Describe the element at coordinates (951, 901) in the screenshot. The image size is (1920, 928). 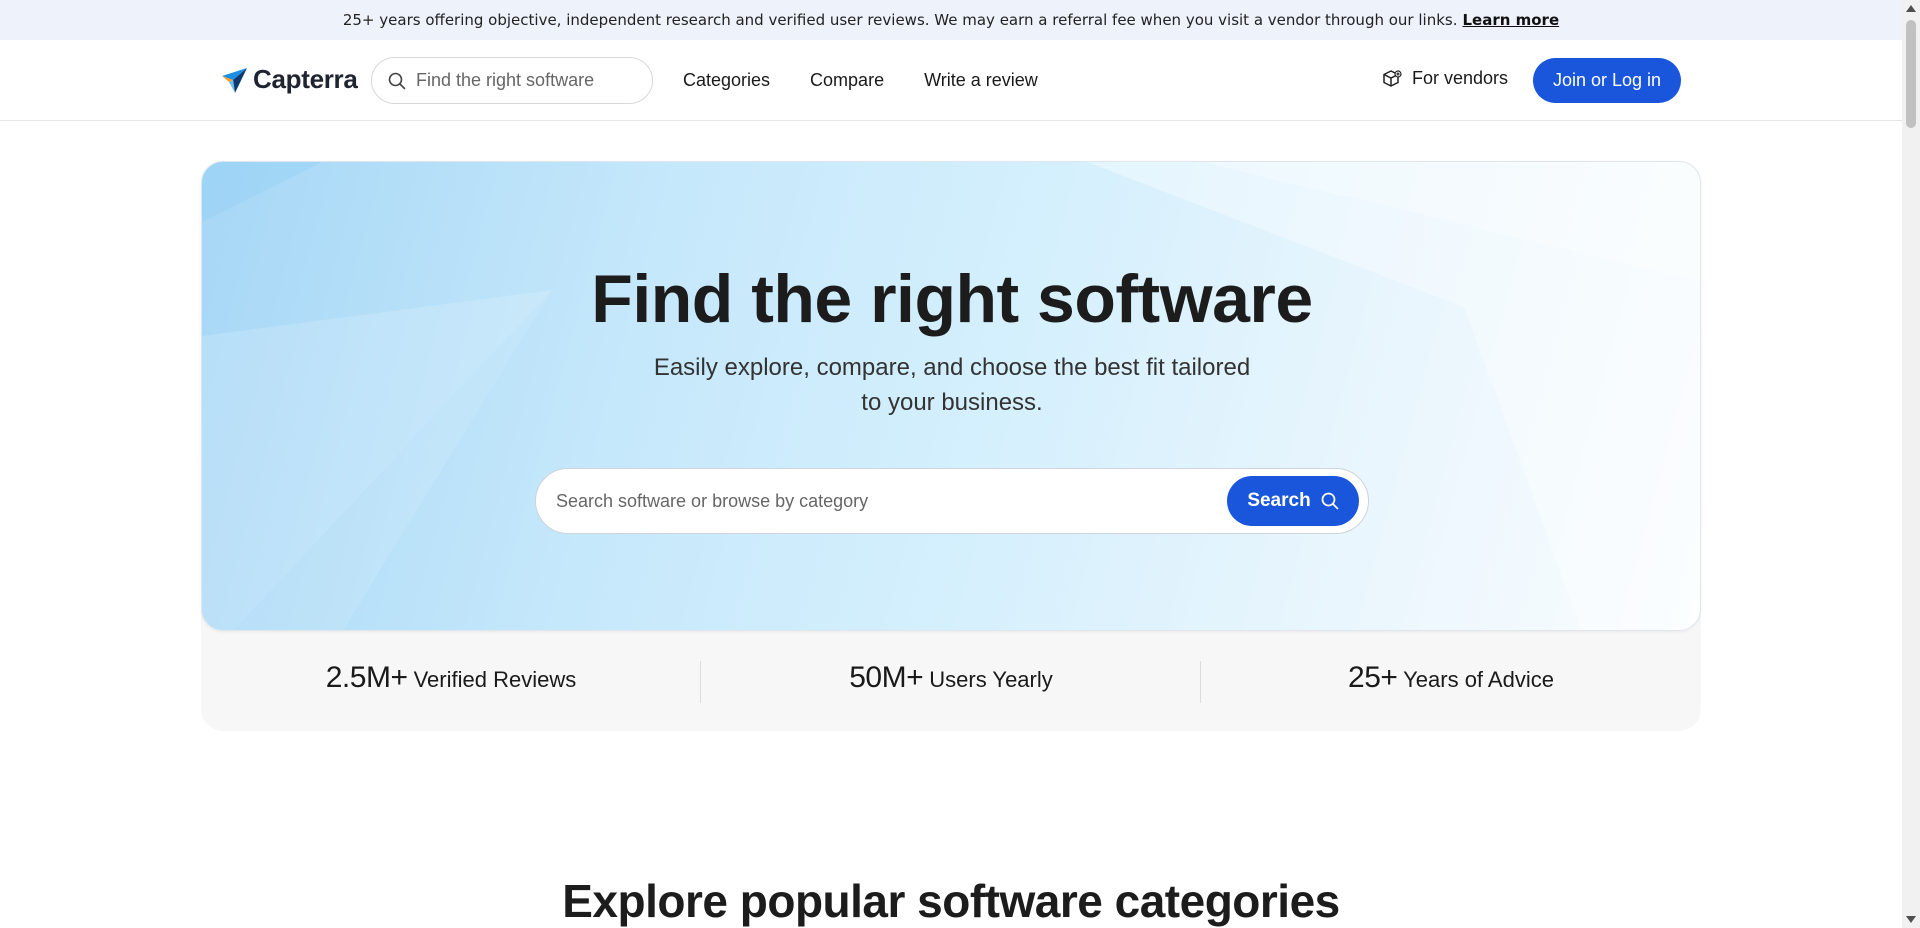
I see `section-title: Explore popular software categories` at that location.